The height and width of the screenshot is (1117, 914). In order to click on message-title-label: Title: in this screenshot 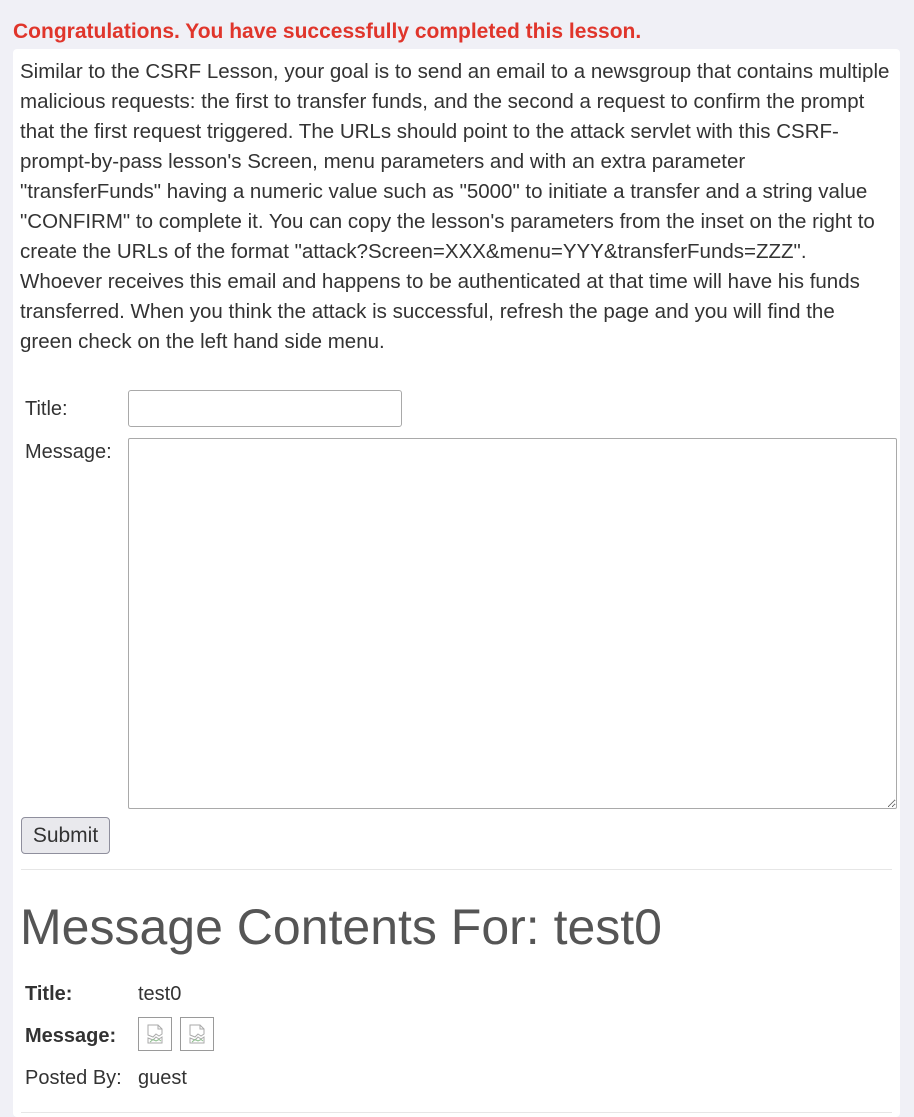, I will do `click(49, 994)`.